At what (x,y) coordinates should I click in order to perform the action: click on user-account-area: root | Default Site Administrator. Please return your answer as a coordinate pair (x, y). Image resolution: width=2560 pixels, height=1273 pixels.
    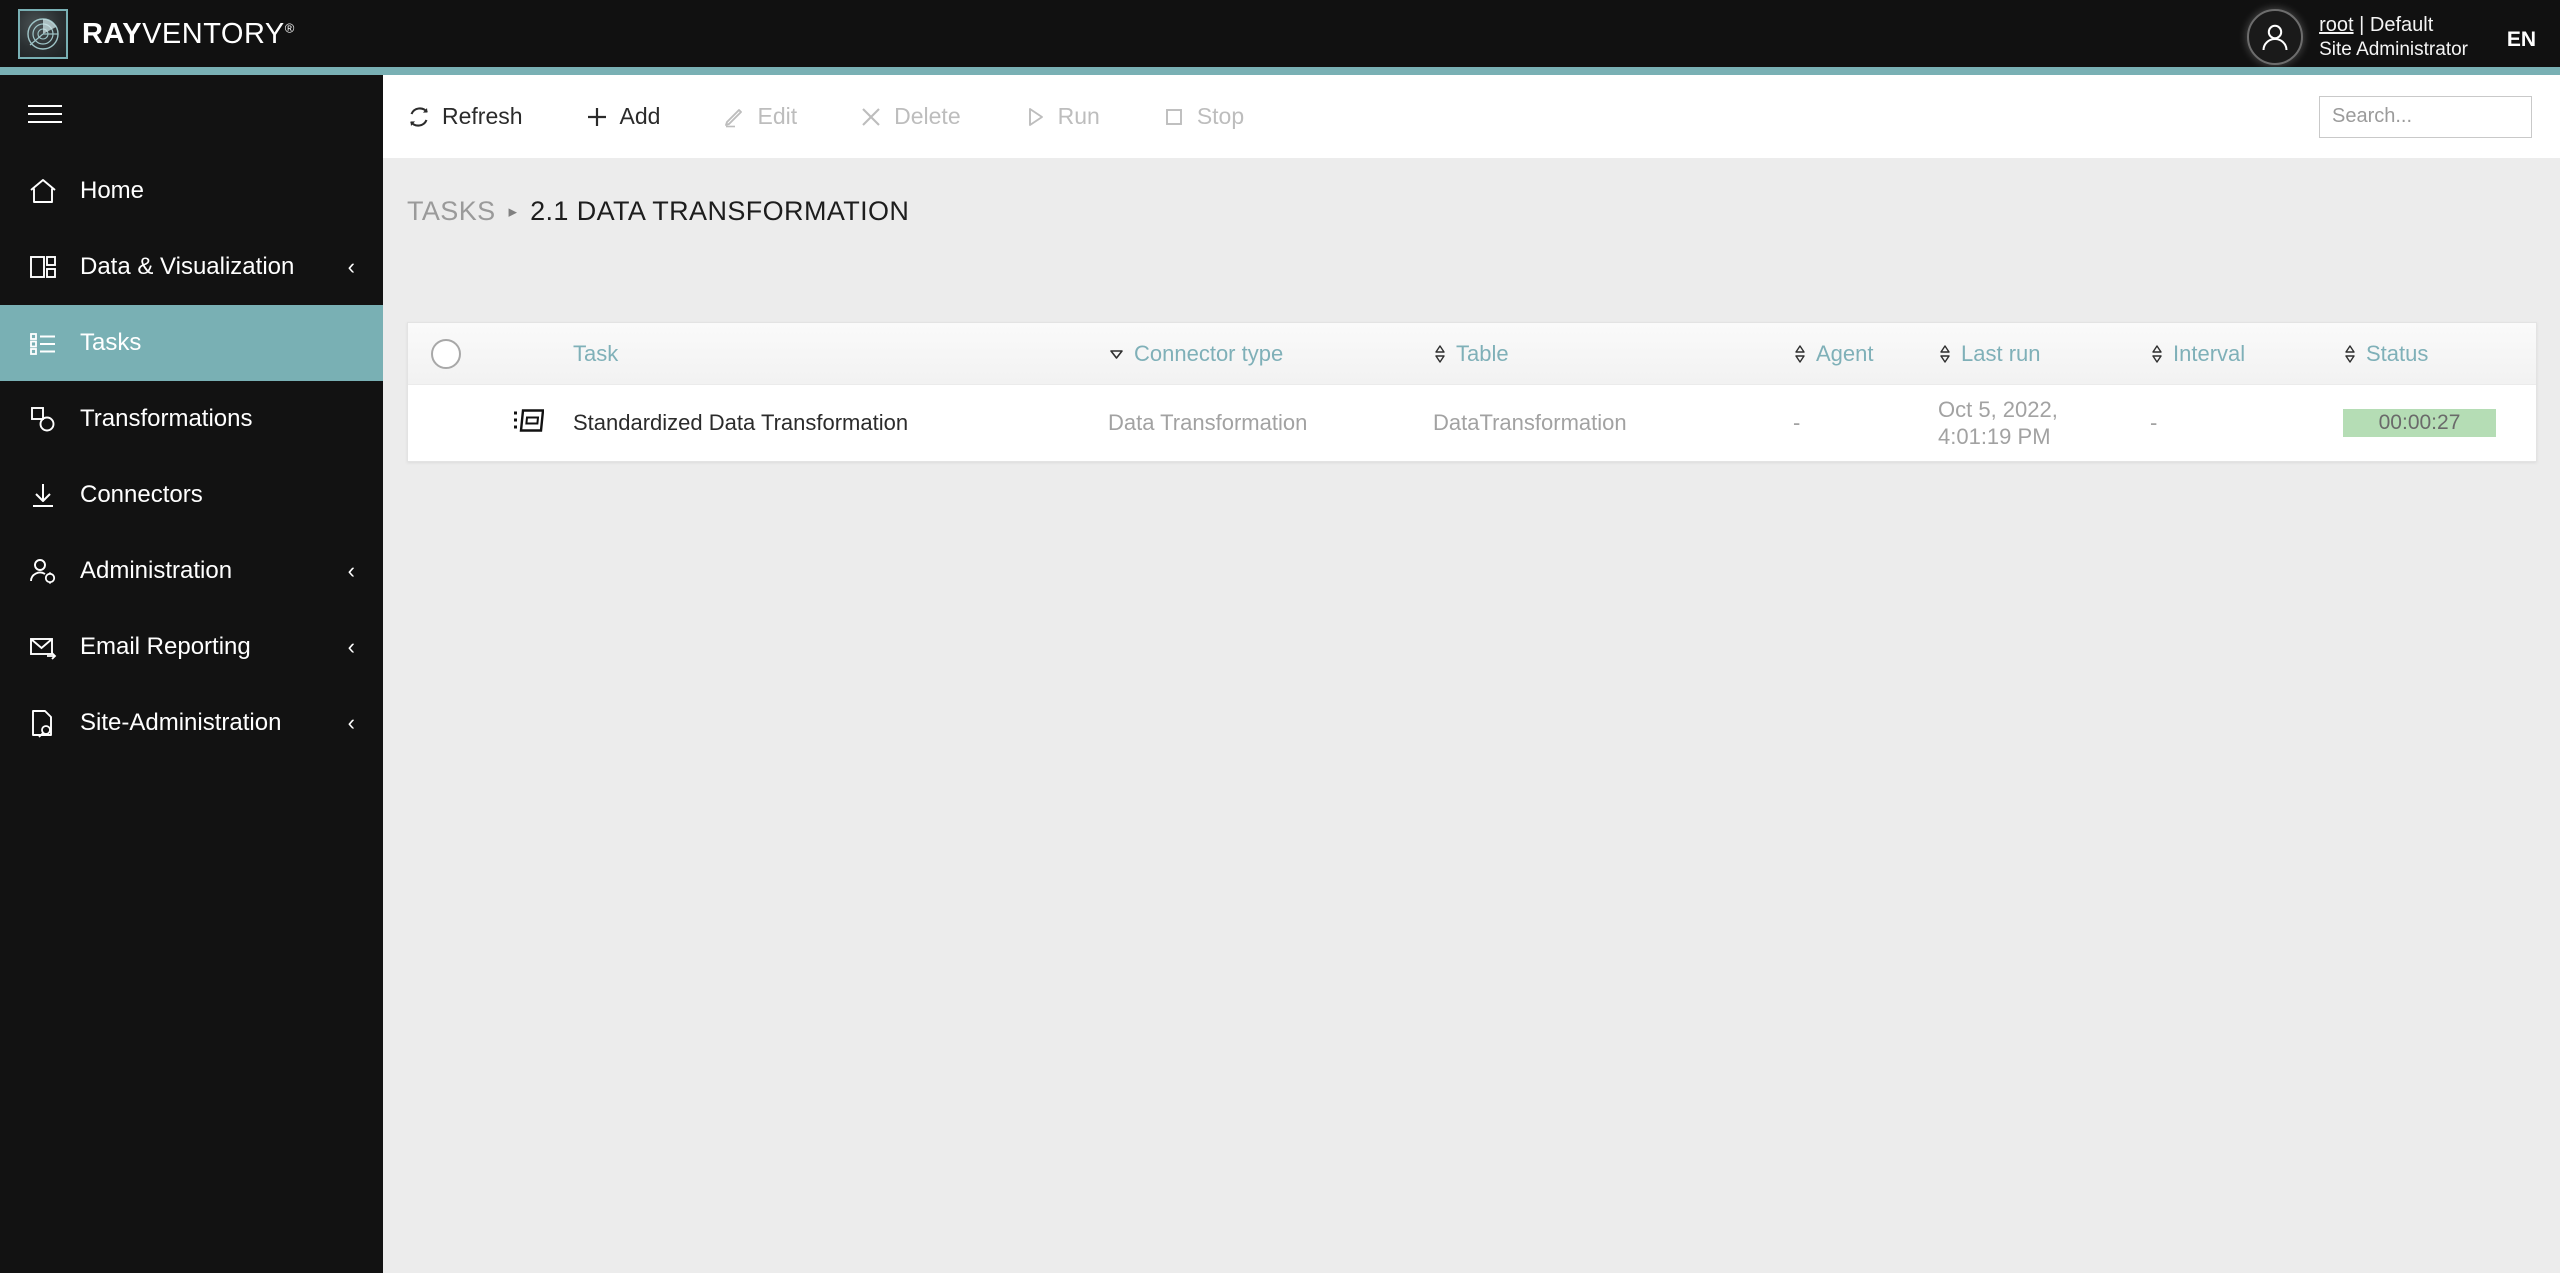
    Looking at the image, I should click on (2357, 37).